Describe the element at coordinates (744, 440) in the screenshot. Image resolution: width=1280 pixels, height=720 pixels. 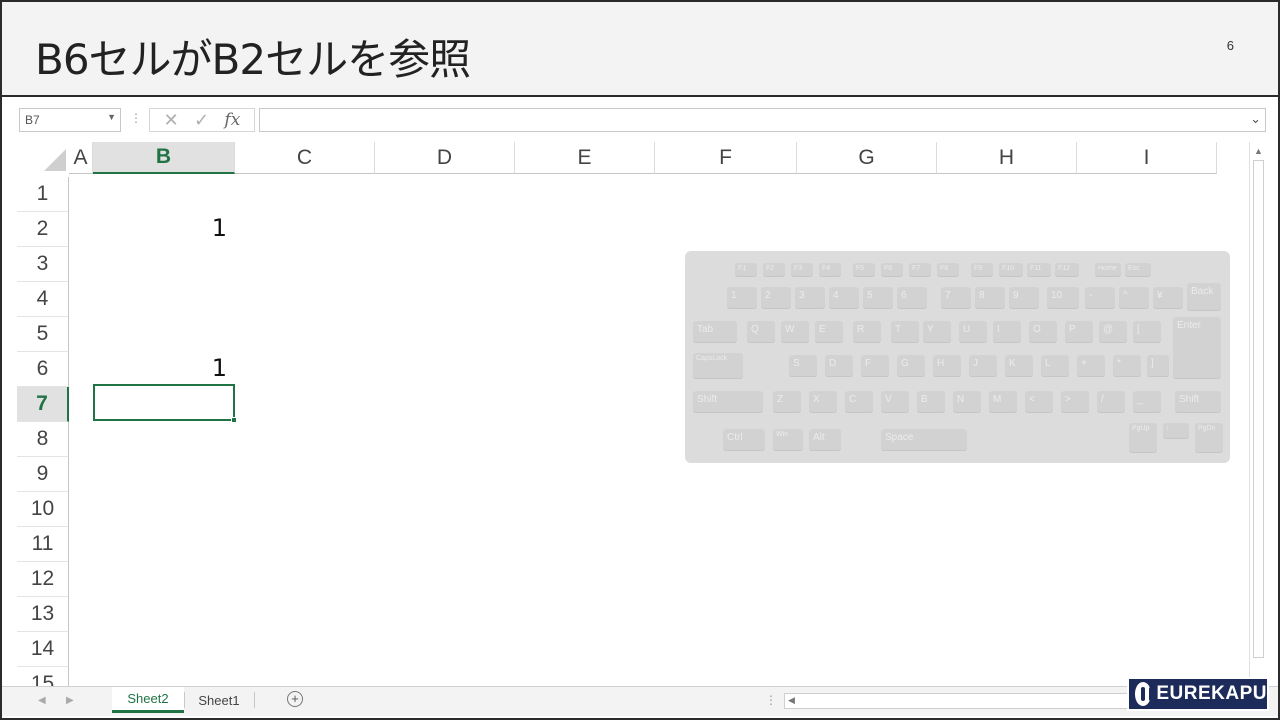
I see `key-ctrl: Ctrl` at that location.